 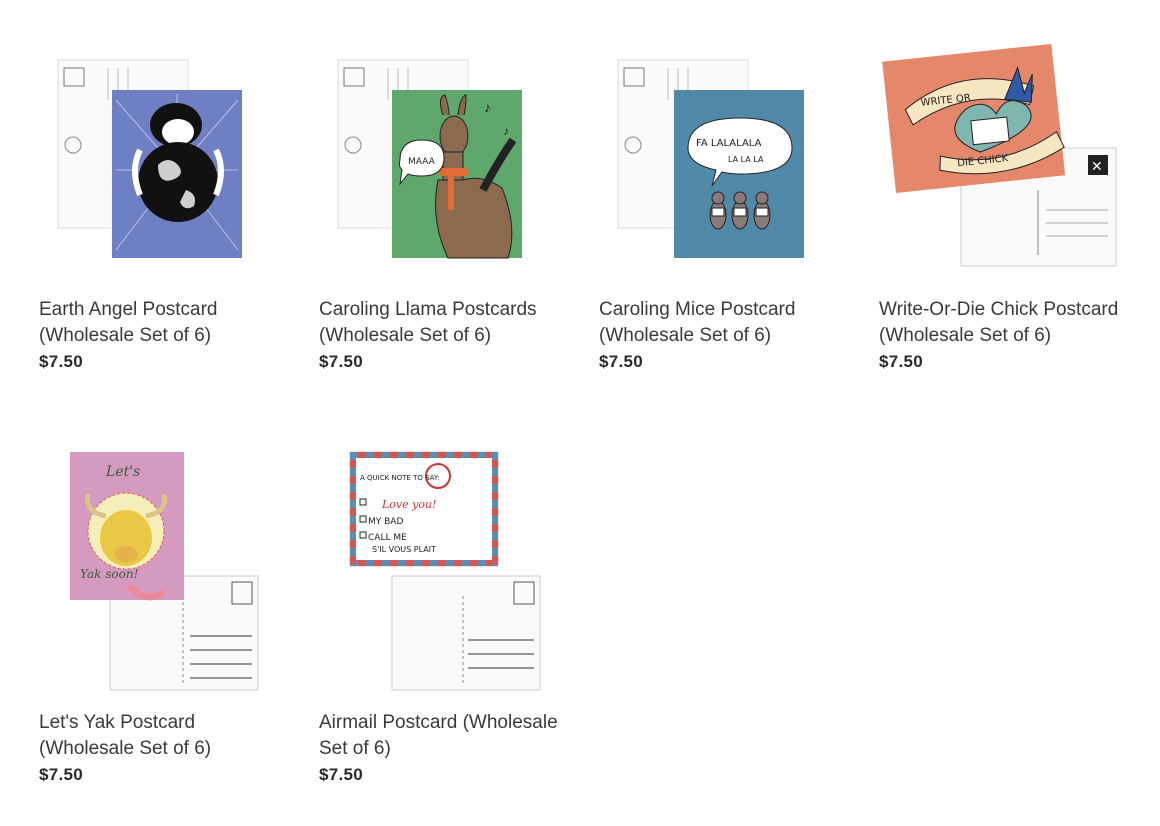 What do you see at coordinates (718, 165) in the screenshot?
I see `caroling-mice-postcard-image: FA LALALALA LA LA LA` at bounding box center [718, 165].